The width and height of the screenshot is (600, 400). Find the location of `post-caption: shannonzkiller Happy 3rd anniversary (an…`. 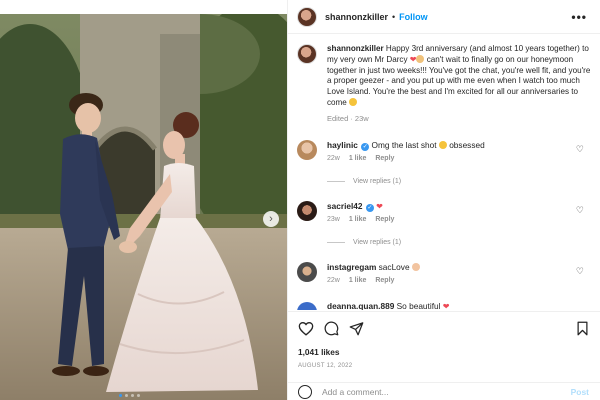

post-caption: shannonzkiller Happy 3rd anniversary (an… is located at coordinates (444, 83).